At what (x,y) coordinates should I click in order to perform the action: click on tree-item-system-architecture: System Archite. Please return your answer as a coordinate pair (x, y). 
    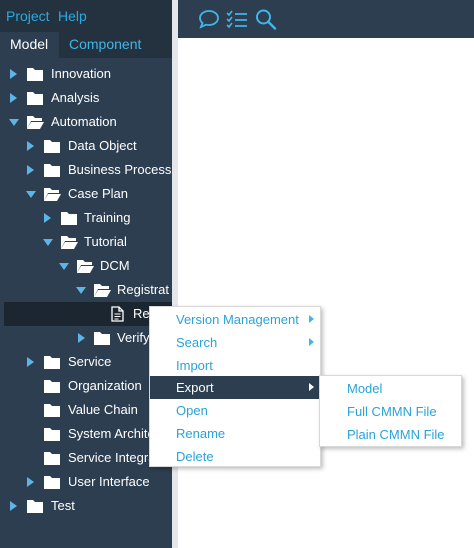
    Looking at the image, I should click on (86, 434).